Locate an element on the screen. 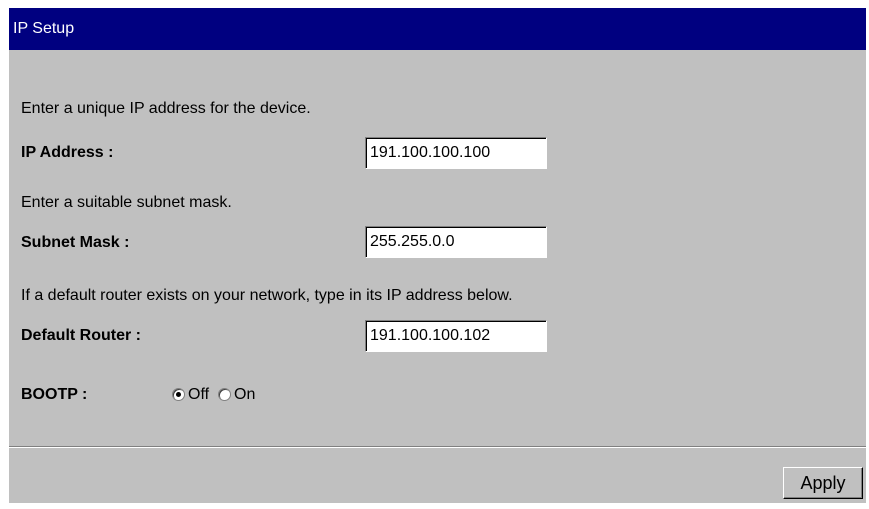 Image resolution: width=869 pixels, height=509 pixels. bootp-on-radio is located at coordinates (224, 394).